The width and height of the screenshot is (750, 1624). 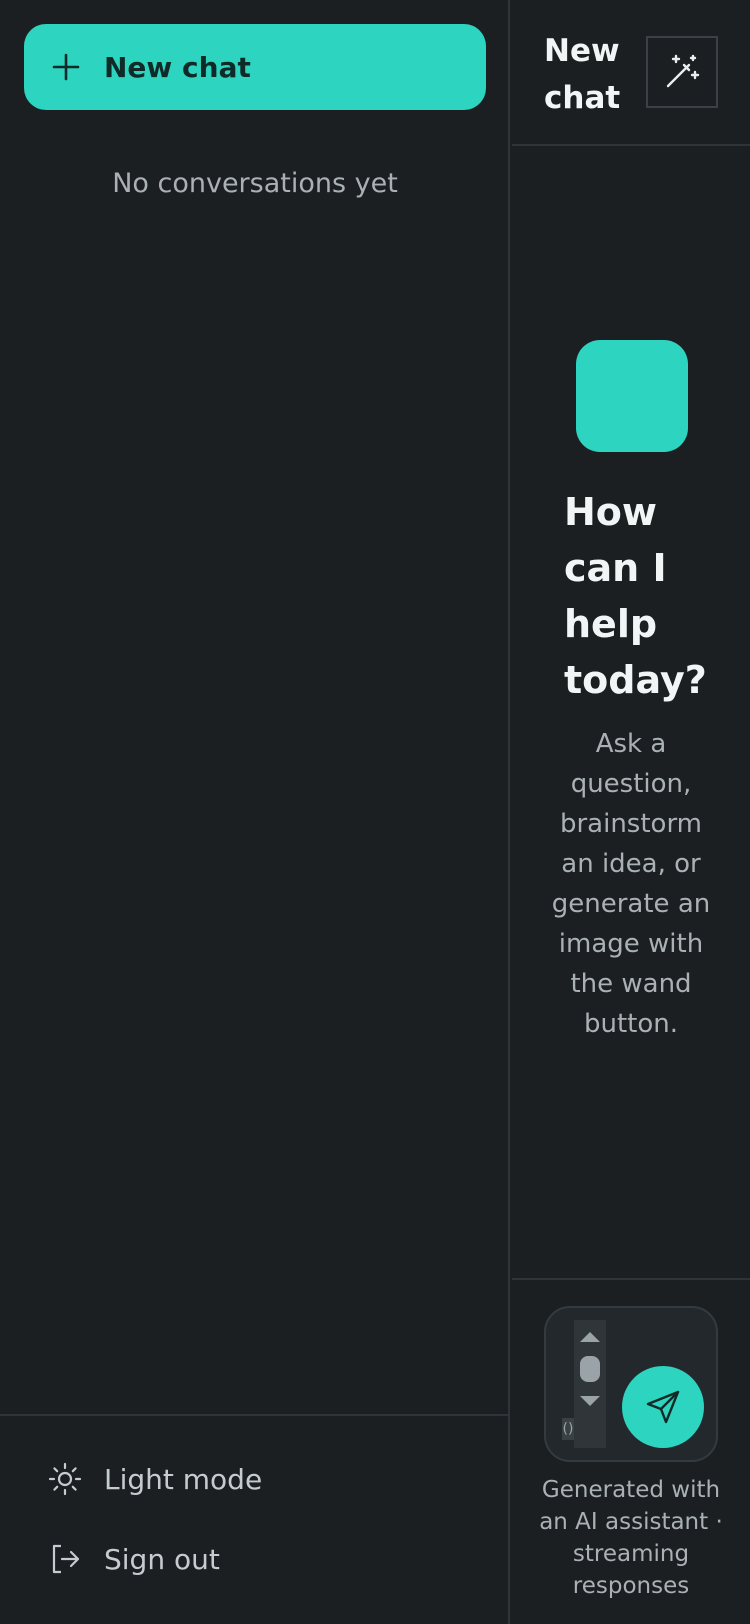 What do you see at coordinates (590, 1337) in the screenshot?
I see `scroll-up-arrow-icon` at bounding box center [590, 1337].